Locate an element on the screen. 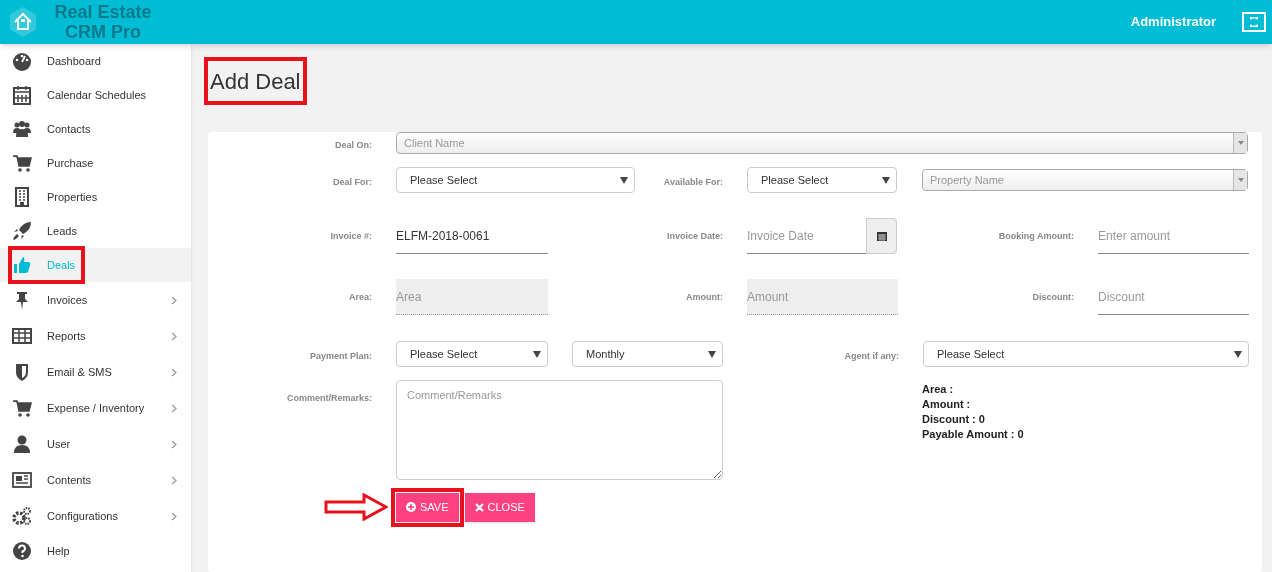  calendar-button is located at coordinates (881, 236).